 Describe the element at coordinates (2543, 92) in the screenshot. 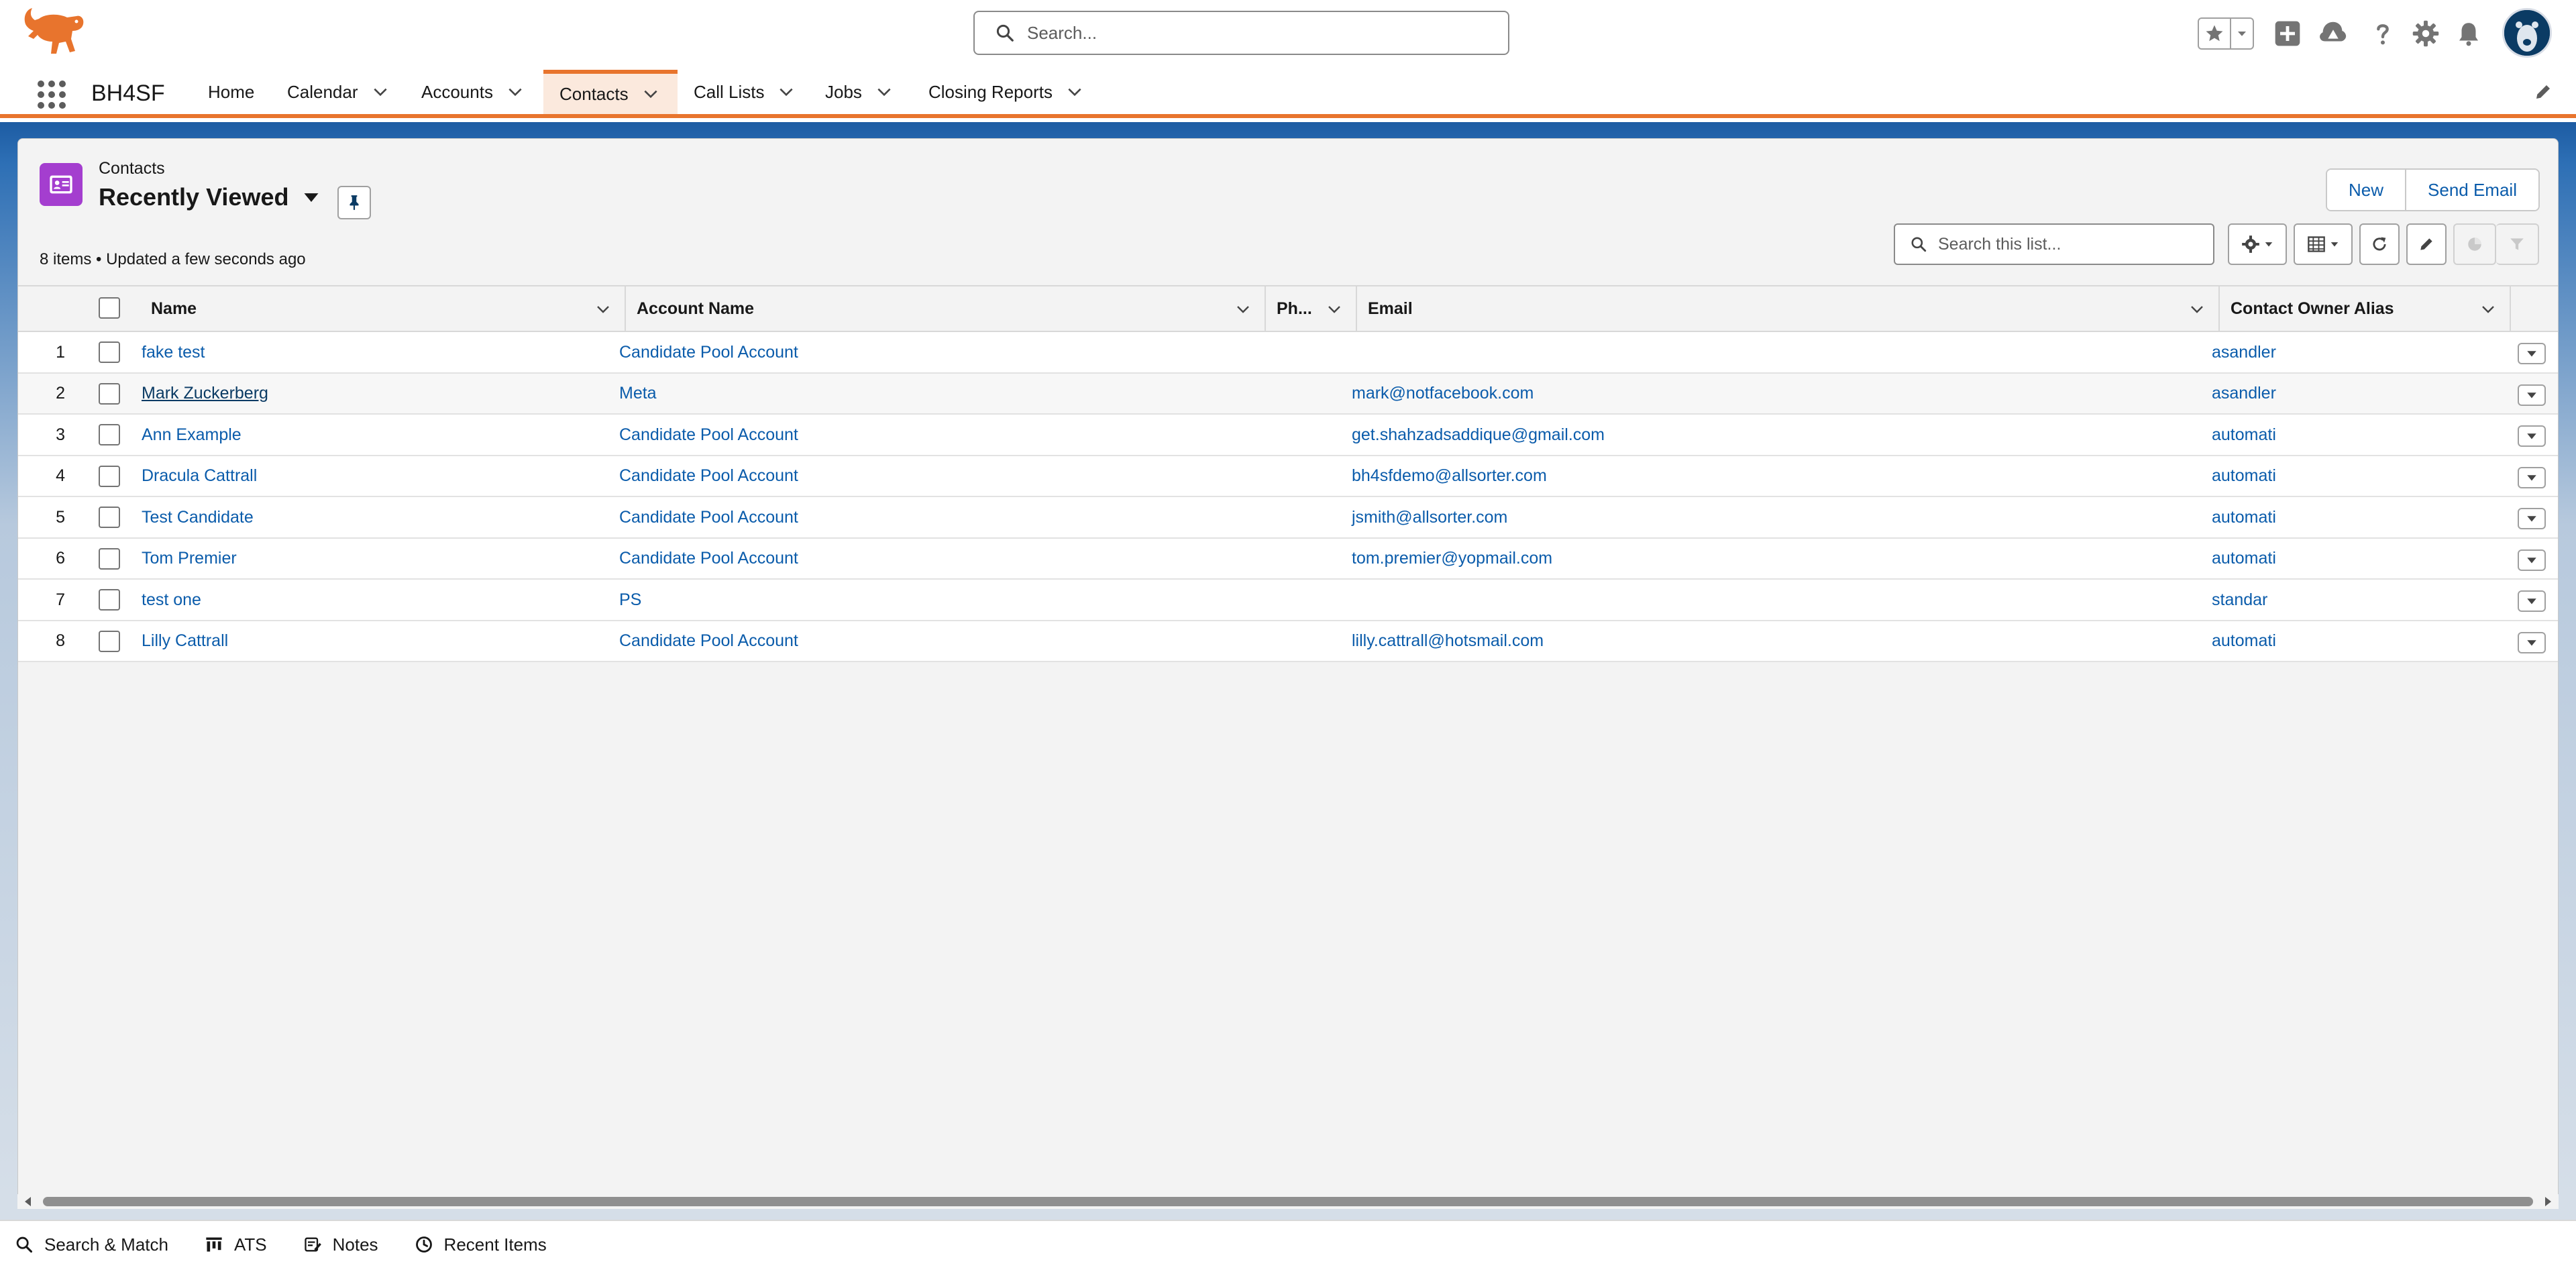

I see `edit-nav-items-button` at that location.